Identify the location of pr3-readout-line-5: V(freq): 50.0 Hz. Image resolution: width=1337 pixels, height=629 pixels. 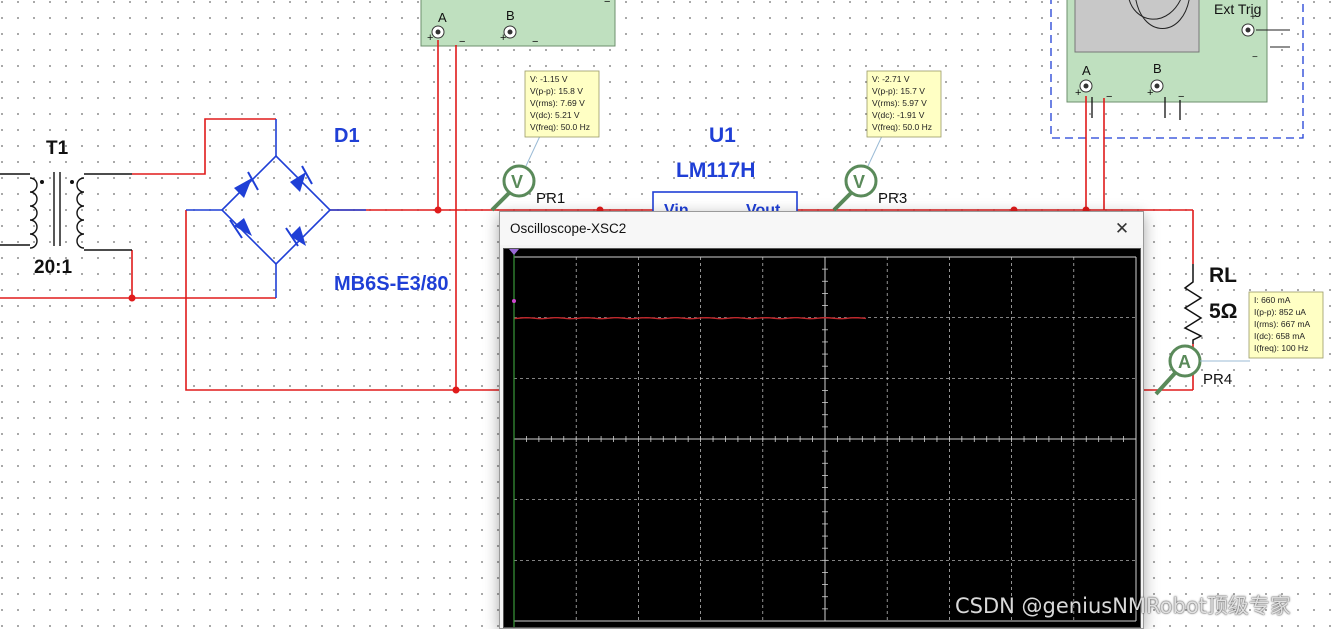
(902, 127).